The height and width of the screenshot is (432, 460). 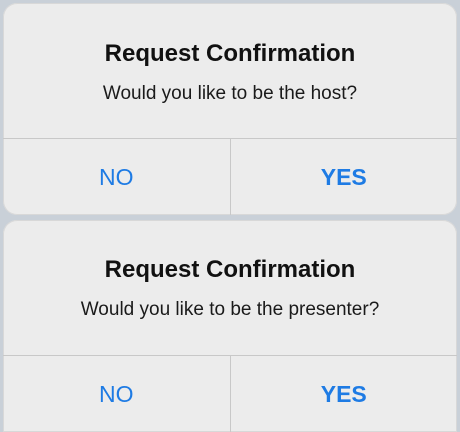 What do you see at coordinates (230, 309) in the screenshot?
I see `dialog-message: Would you like to be the presenter?` at bounding box center [230, 309].